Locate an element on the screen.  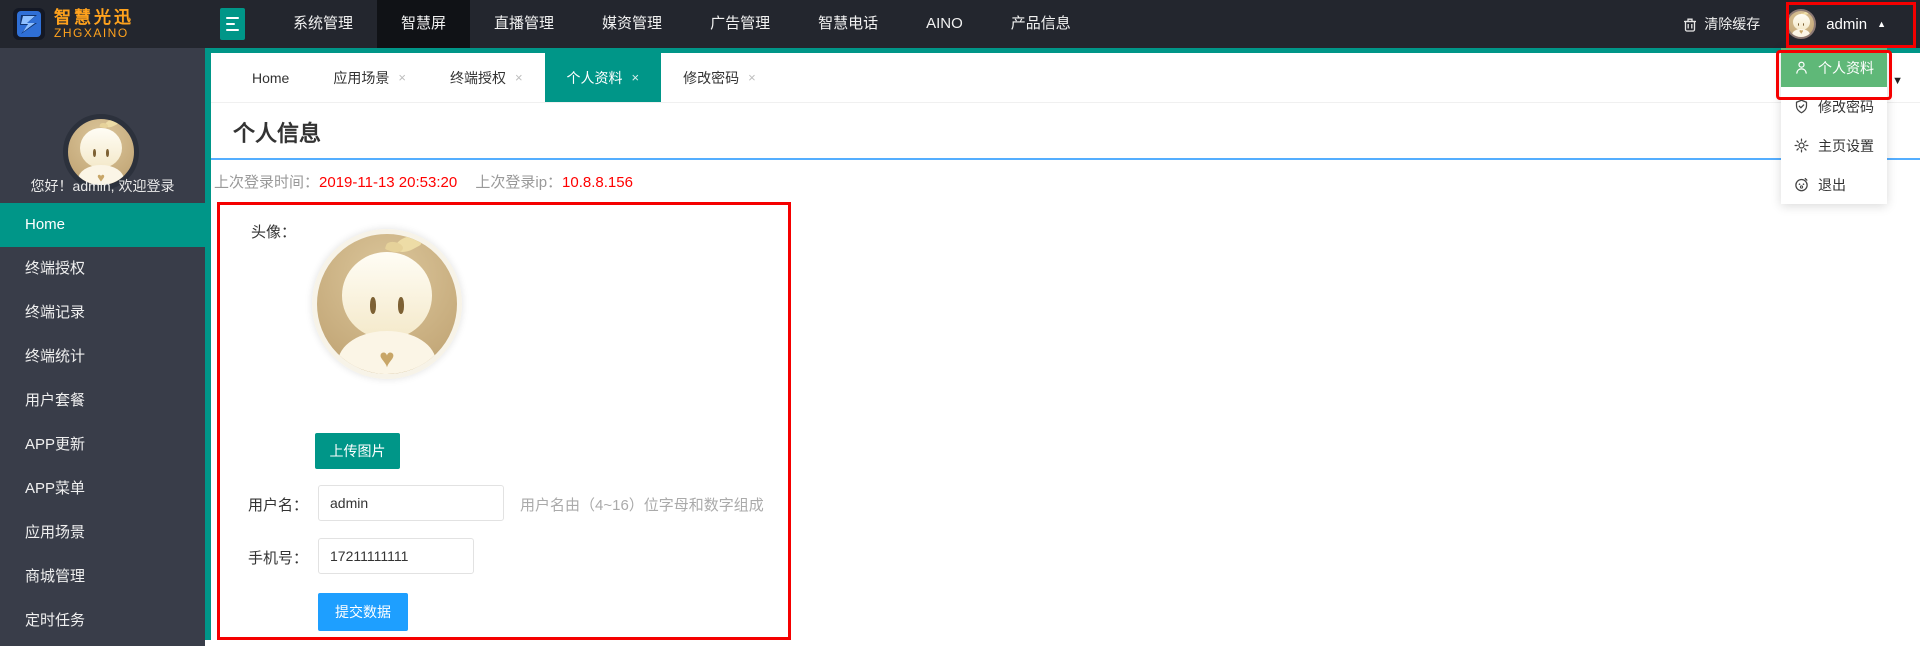
sidebar-collapse-button is located at coordinates (232, 24).